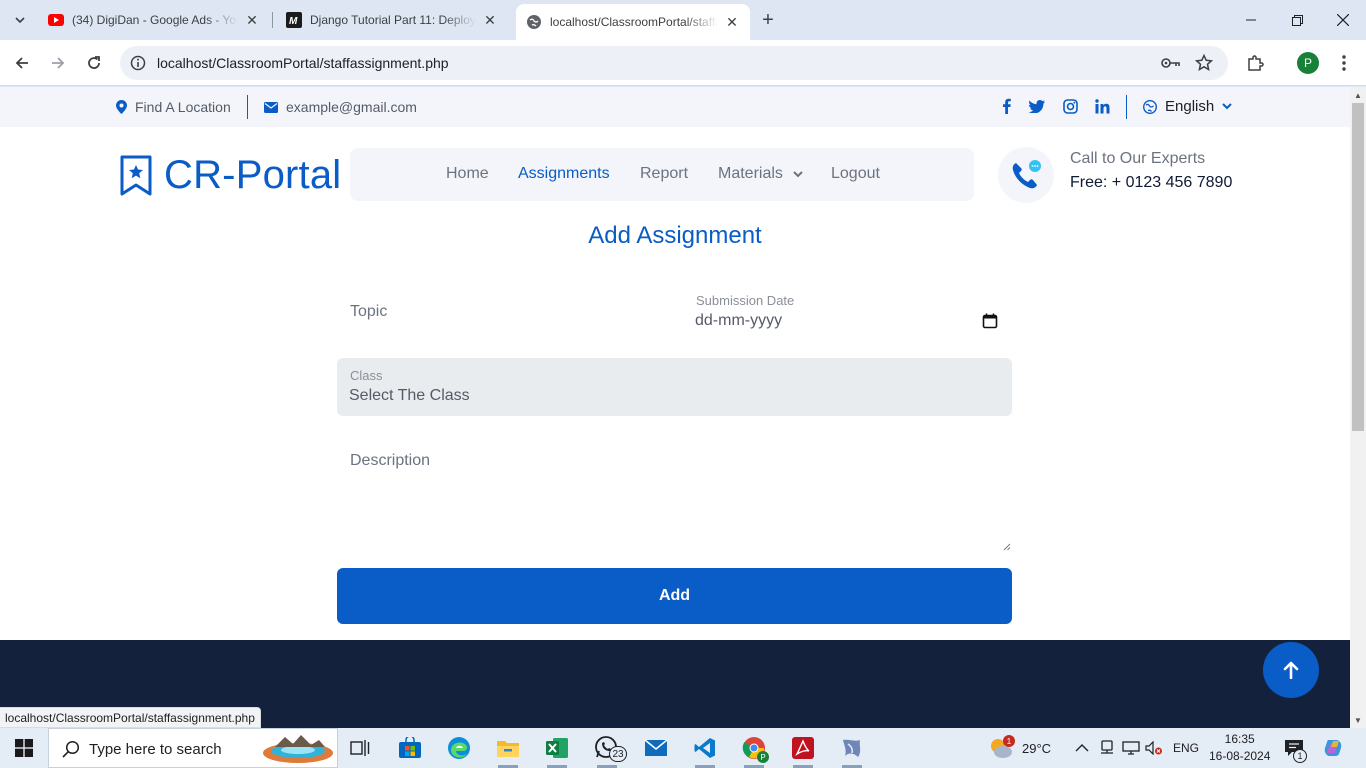 The image size is (1366, 768). Describe the element at coordinates (803, 750) in the screenshot. I see `acrobat-icon` at that location.